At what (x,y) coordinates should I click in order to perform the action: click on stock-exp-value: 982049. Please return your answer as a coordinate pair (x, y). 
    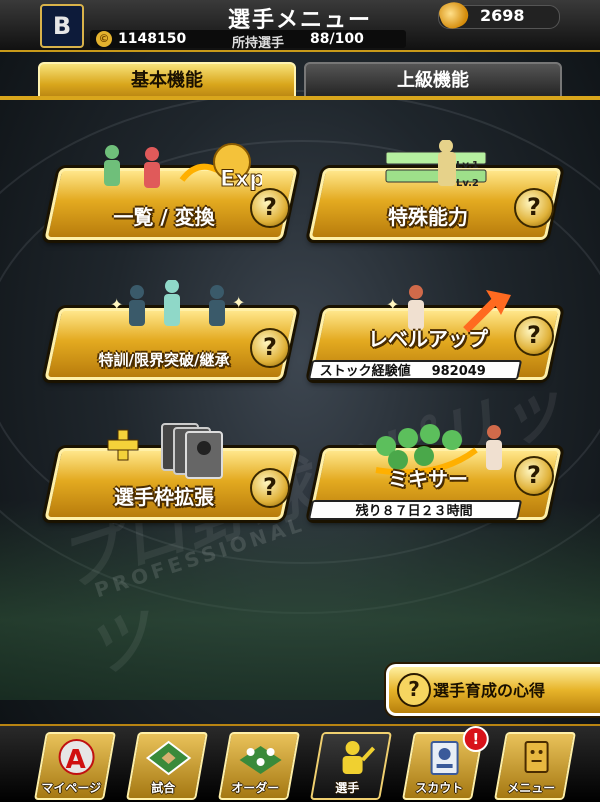
    Looking at the image, I should click on (458, 371).